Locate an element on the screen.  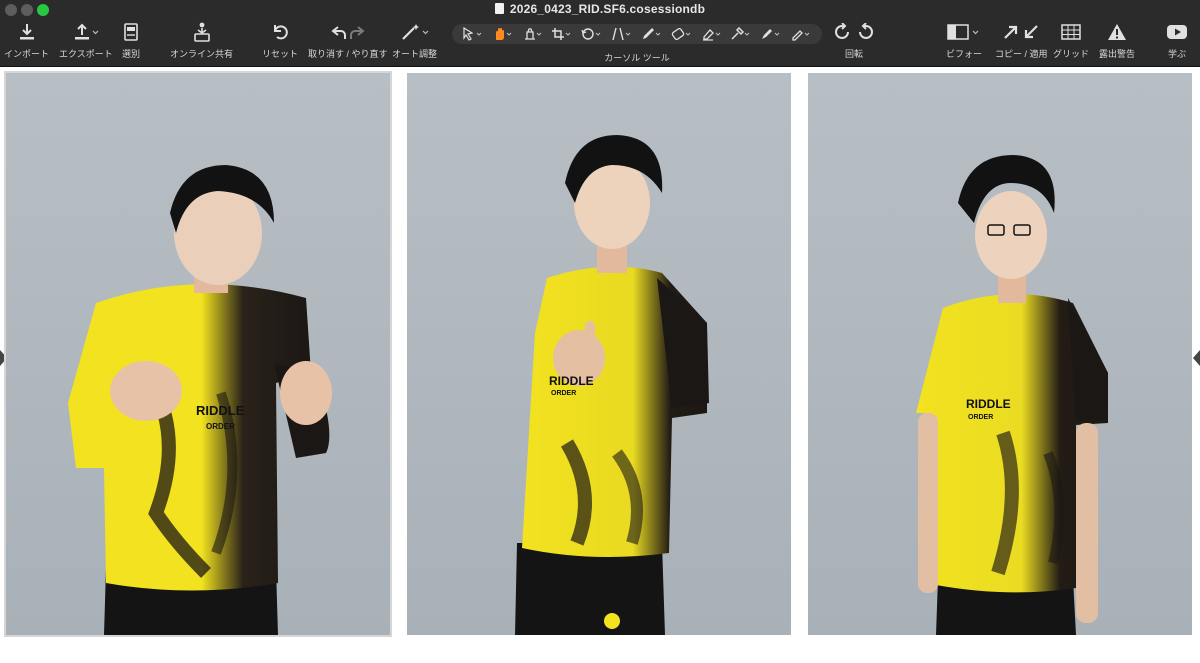
youtube-play-icon is located at coordinates (1177, 32).